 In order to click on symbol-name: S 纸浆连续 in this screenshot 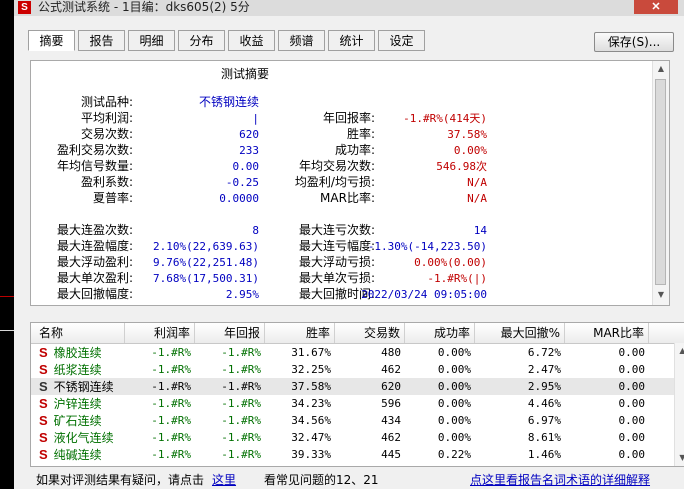, I will do `click(78, 369)`.